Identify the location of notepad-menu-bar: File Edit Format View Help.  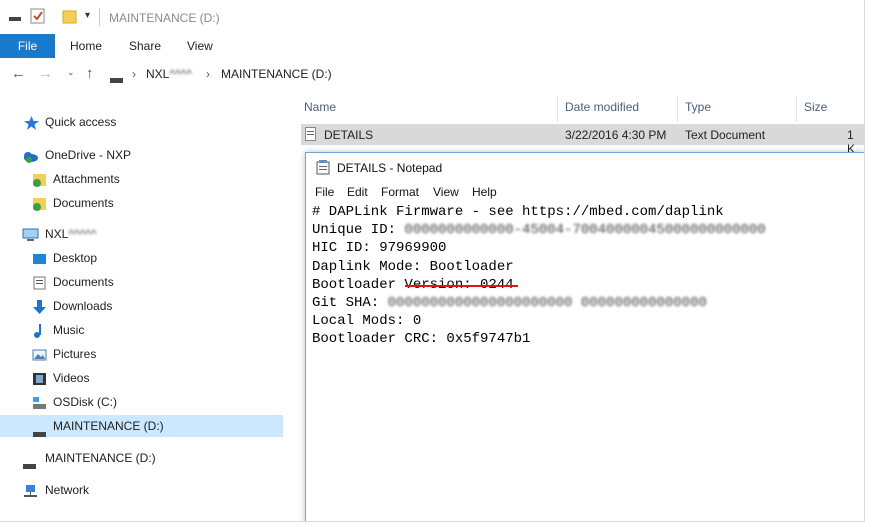
(585, 193).